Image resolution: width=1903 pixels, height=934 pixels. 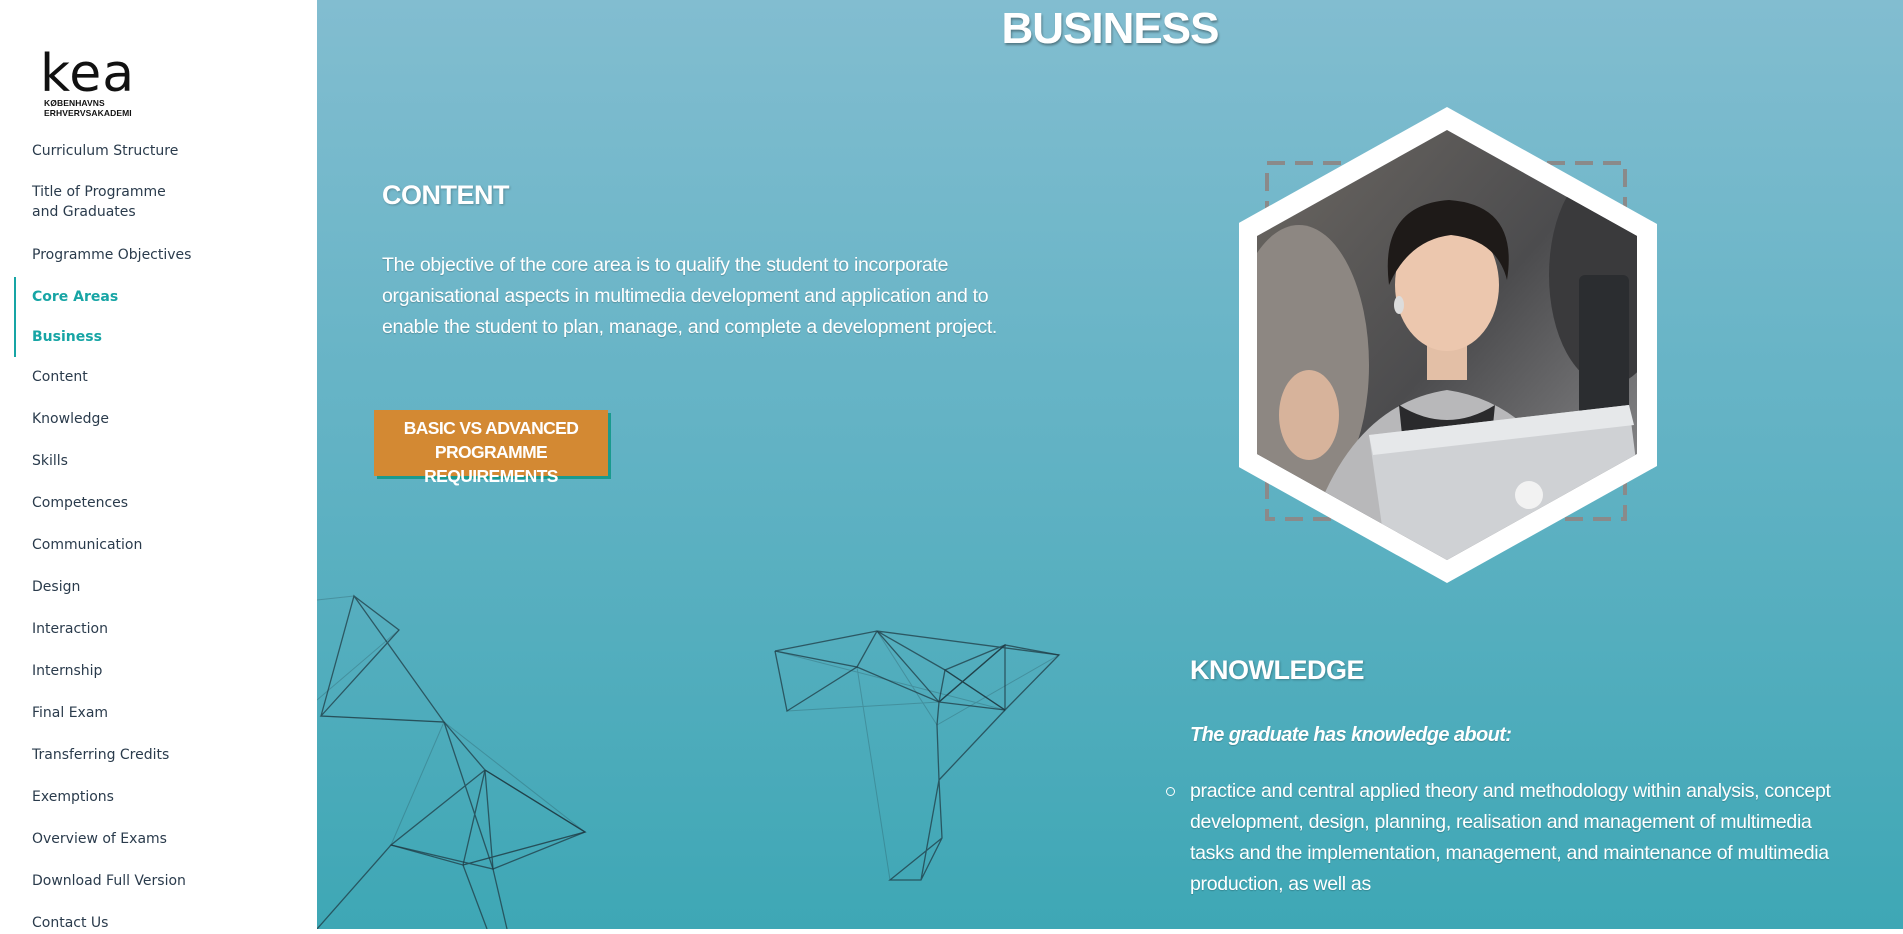 What do you see at coordinates (54, 714) in the screenshot?
I see `nav-final-exam: Final Exam` at bounding box center [54, 714].